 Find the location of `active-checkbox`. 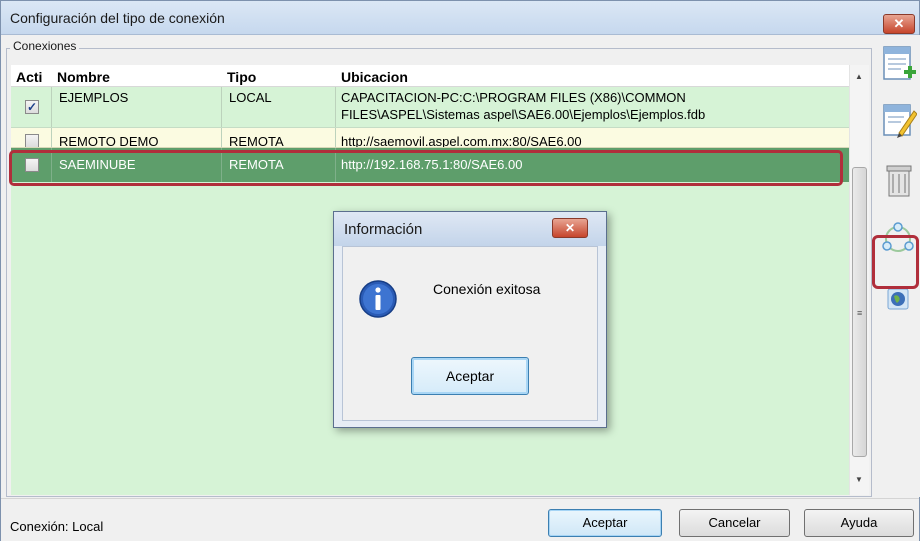

active-checkbox is located at coordinates (32, 140).